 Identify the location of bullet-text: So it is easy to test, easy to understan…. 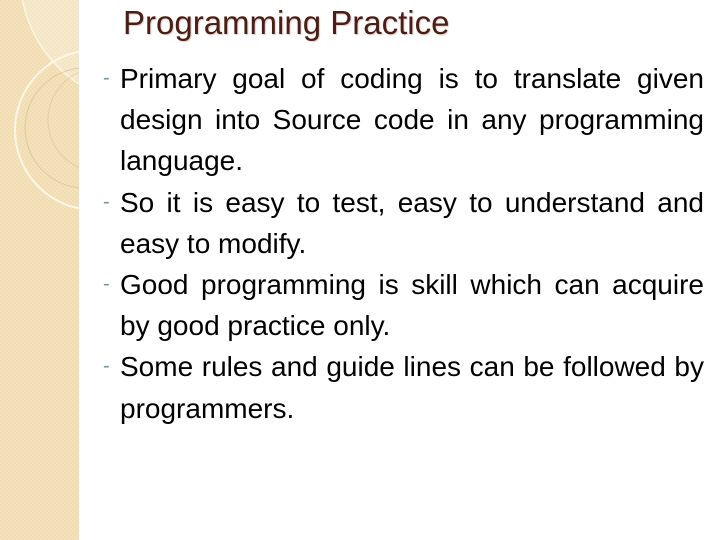
(412, 222).